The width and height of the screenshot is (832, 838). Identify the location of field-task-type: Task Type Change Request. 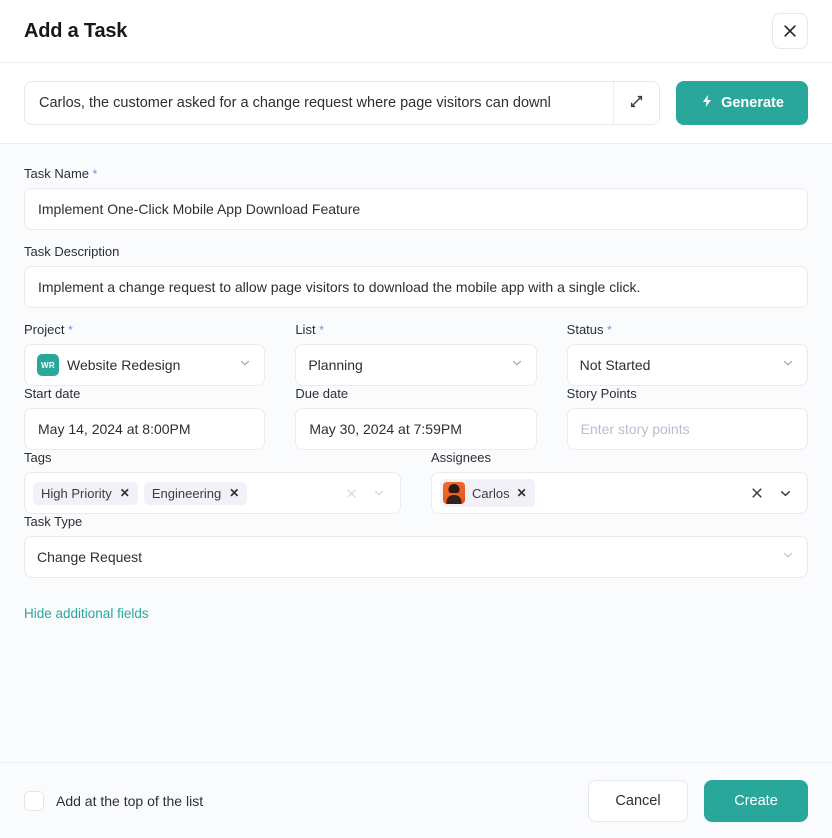
(416, 546).